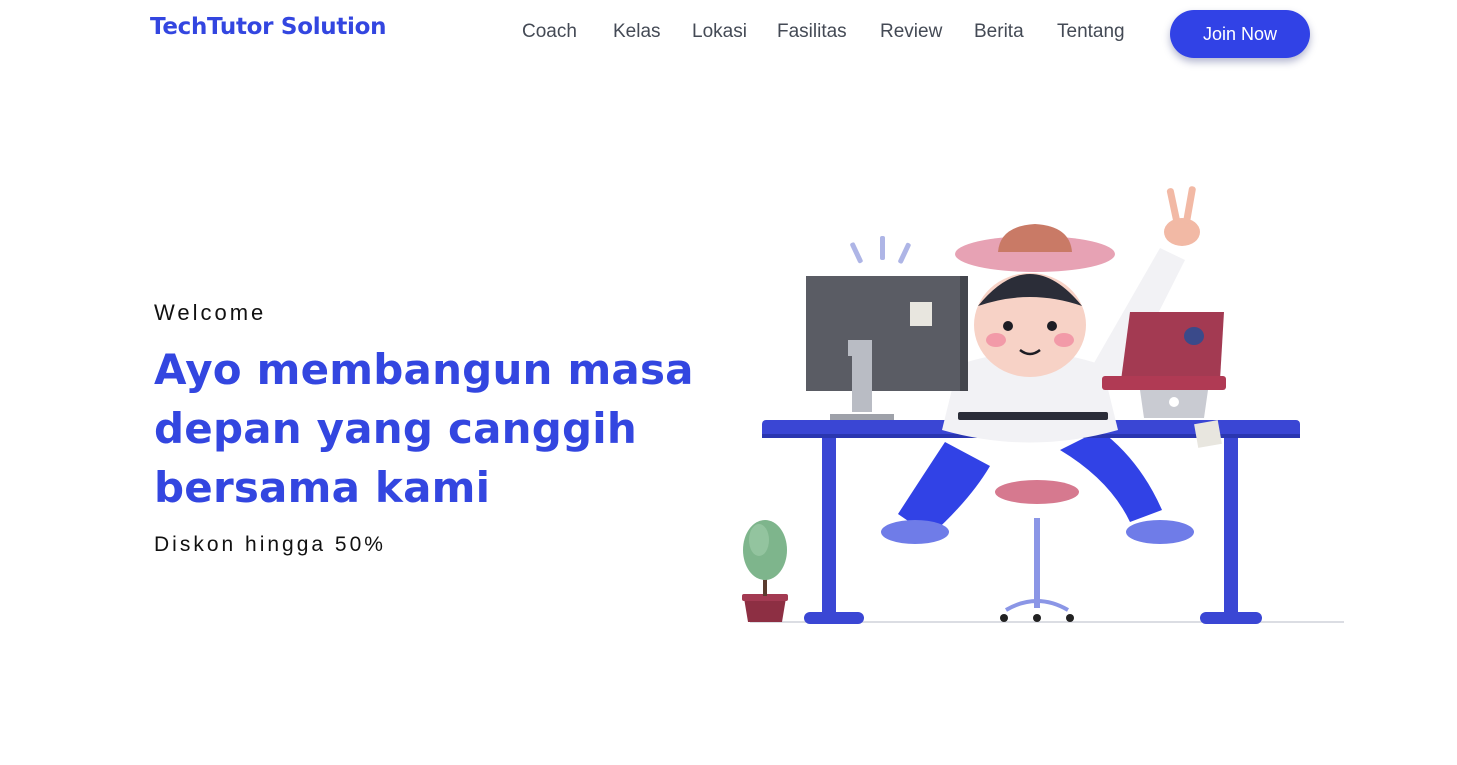 The height and width of the screenshot is (765, 1457). What do you see at coordinates (210, 312) in the screenshot?
I see `hero-eyebrow: Welcome` at bounding box center [210, 312].